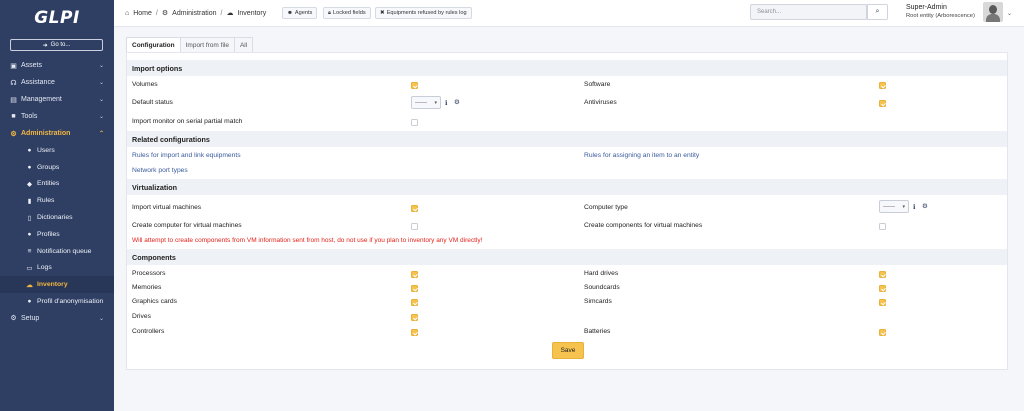  What do you see at coordinates (57, 133) in the screenshot?
I see `menu-administration: ⚙ Administration ⌃` at bounding box center [57, 133].